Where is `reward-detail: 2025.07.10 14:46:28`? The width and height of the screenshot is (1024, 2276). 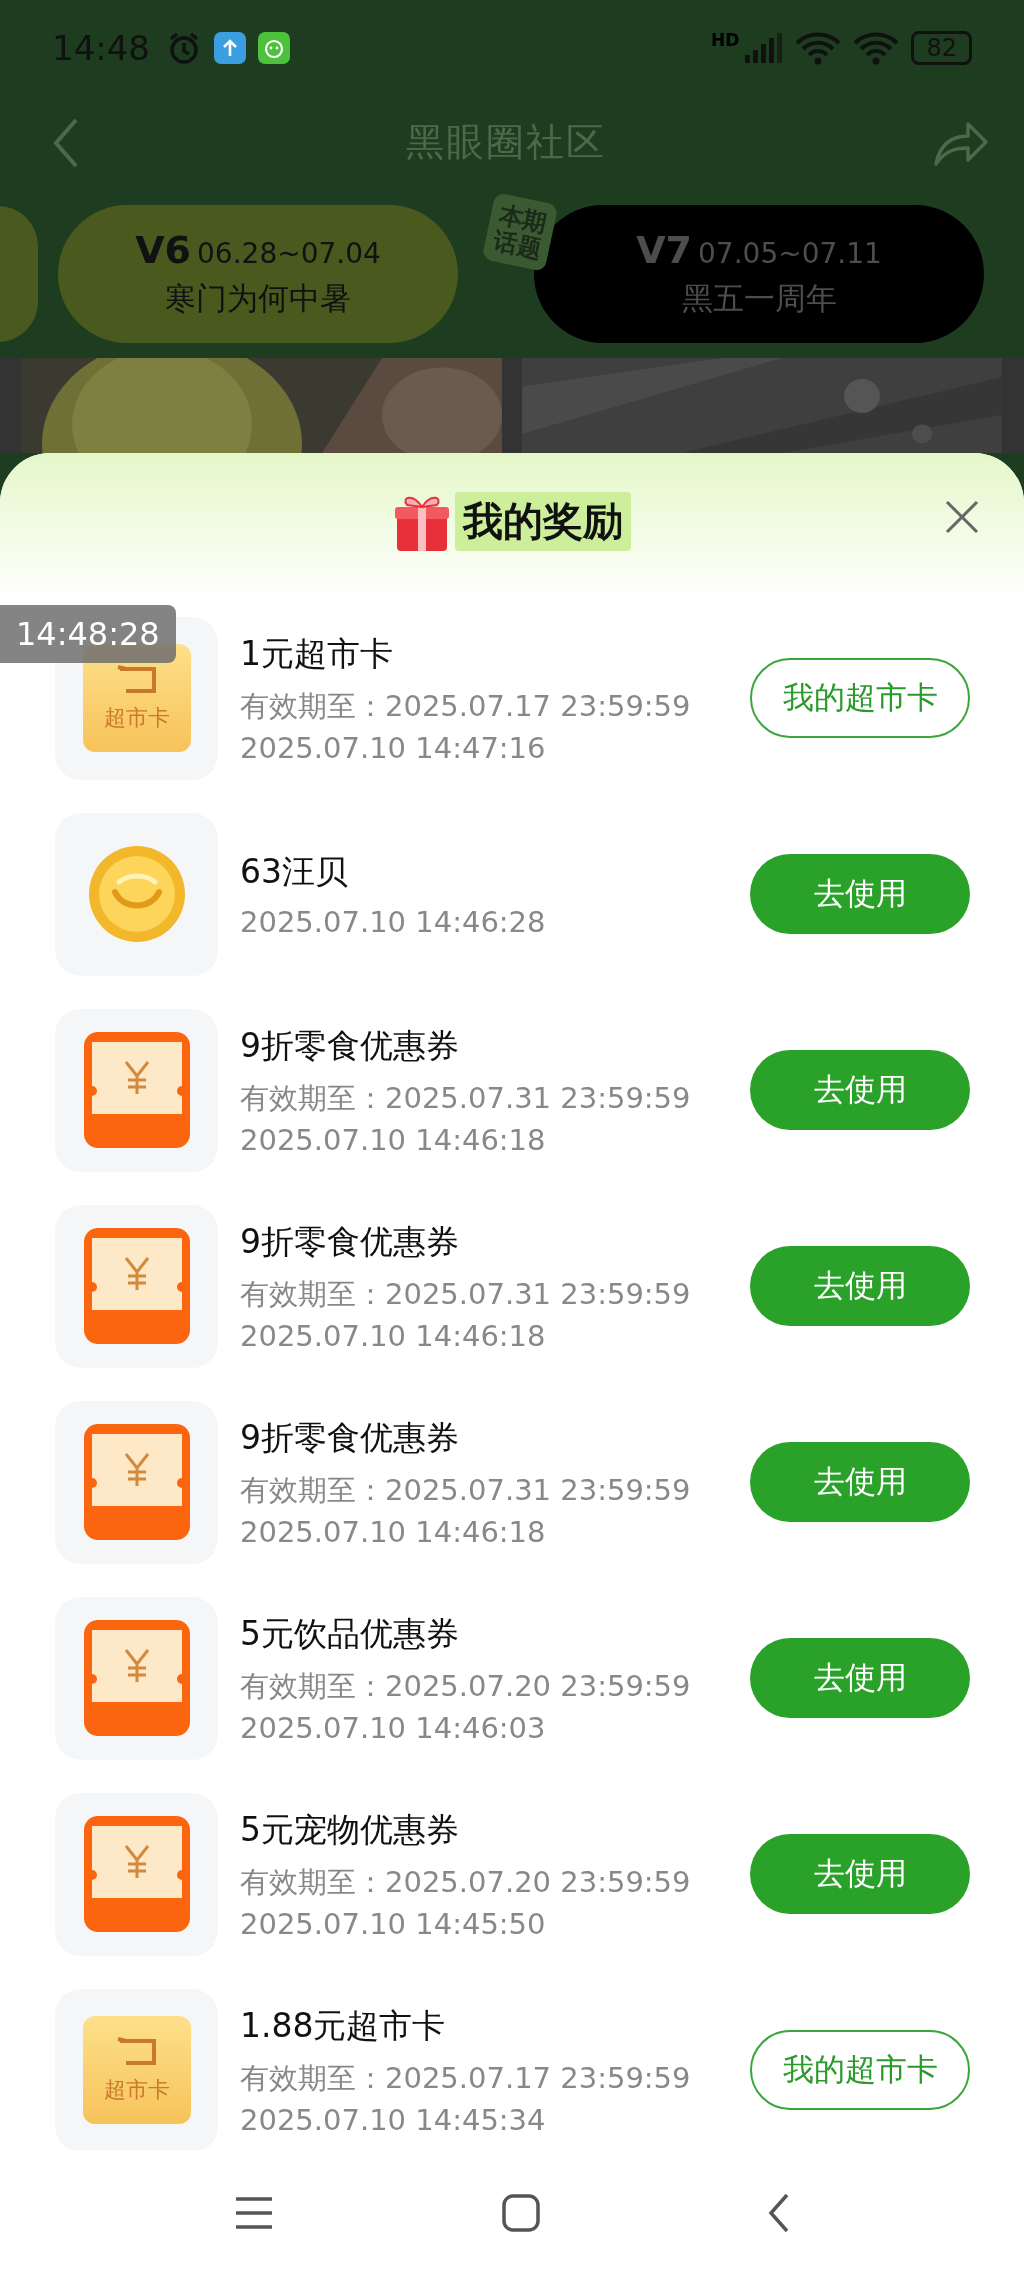
reward-detail: 2025.07.10 14:46:28 is located at coordinates (393, 921).